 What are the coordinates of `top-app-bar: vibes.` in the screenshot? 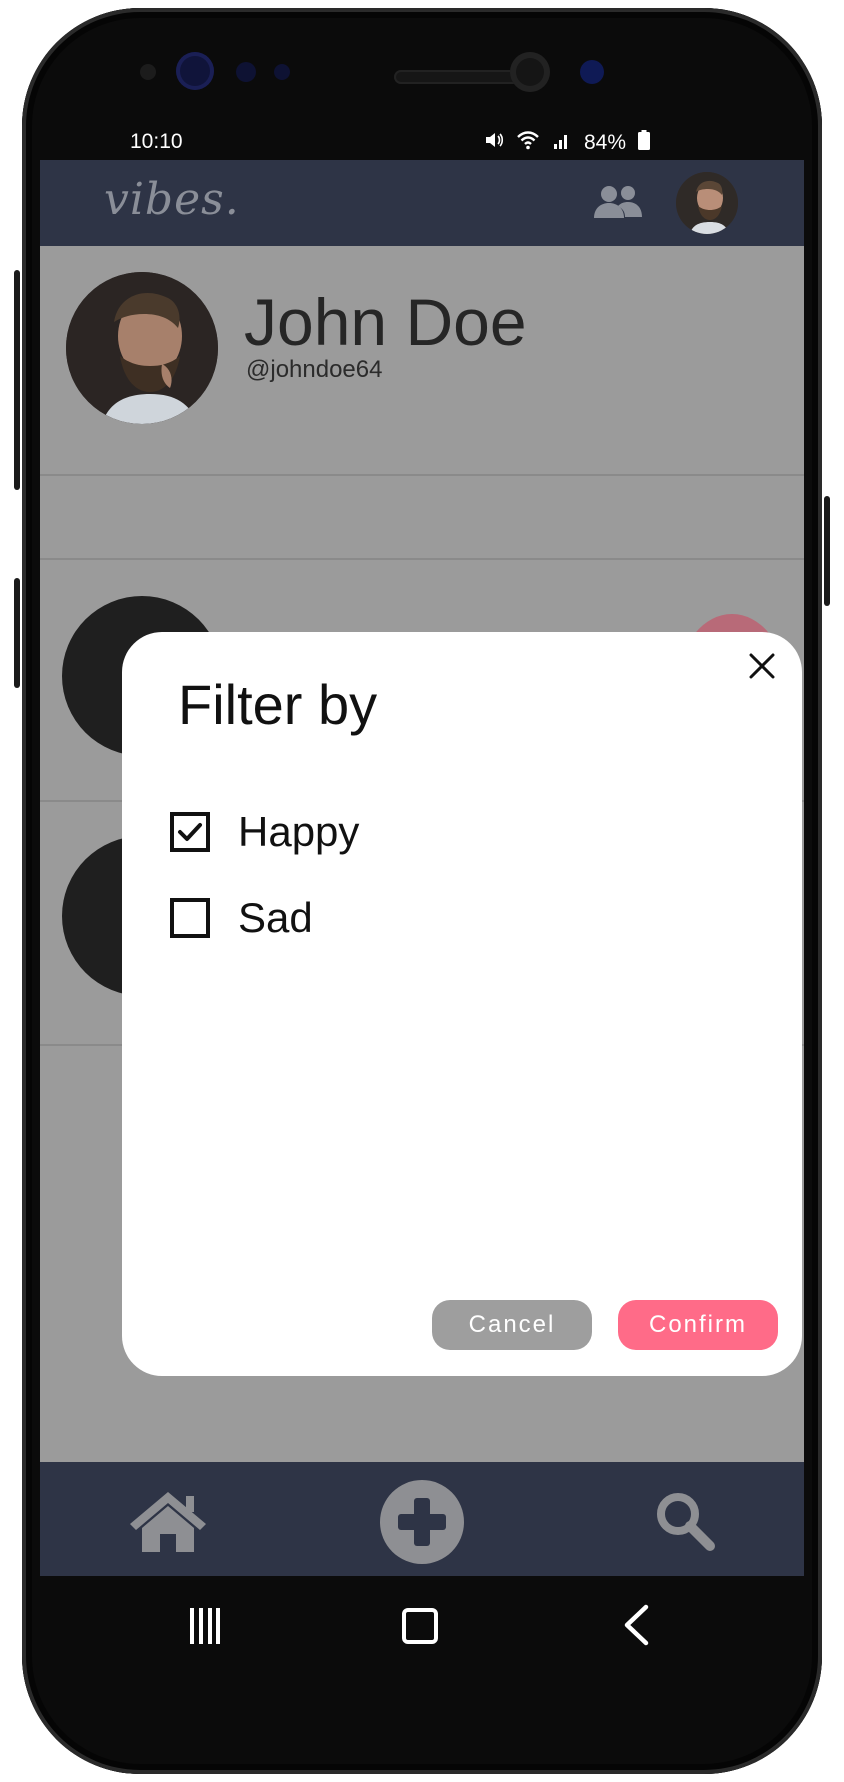 It's located at (422, 203).